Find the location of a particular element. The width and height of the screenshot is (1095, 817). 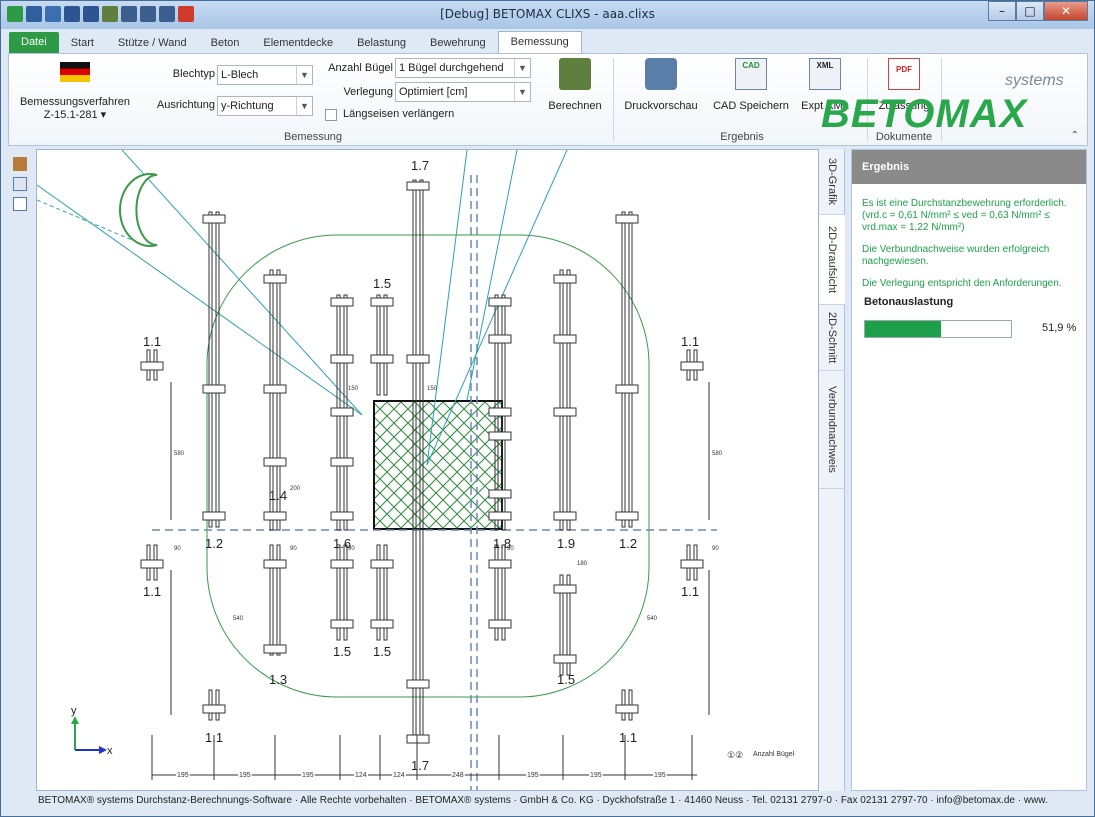

betomax-logo: BETOMAX is located at coordinates (924, 114).